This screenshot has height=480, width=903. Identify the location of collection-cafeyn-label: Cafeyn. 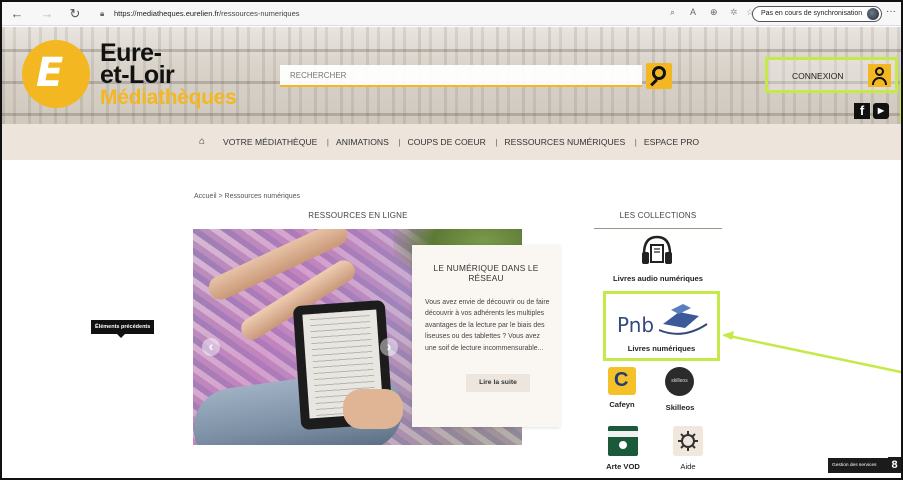
(622, 404).